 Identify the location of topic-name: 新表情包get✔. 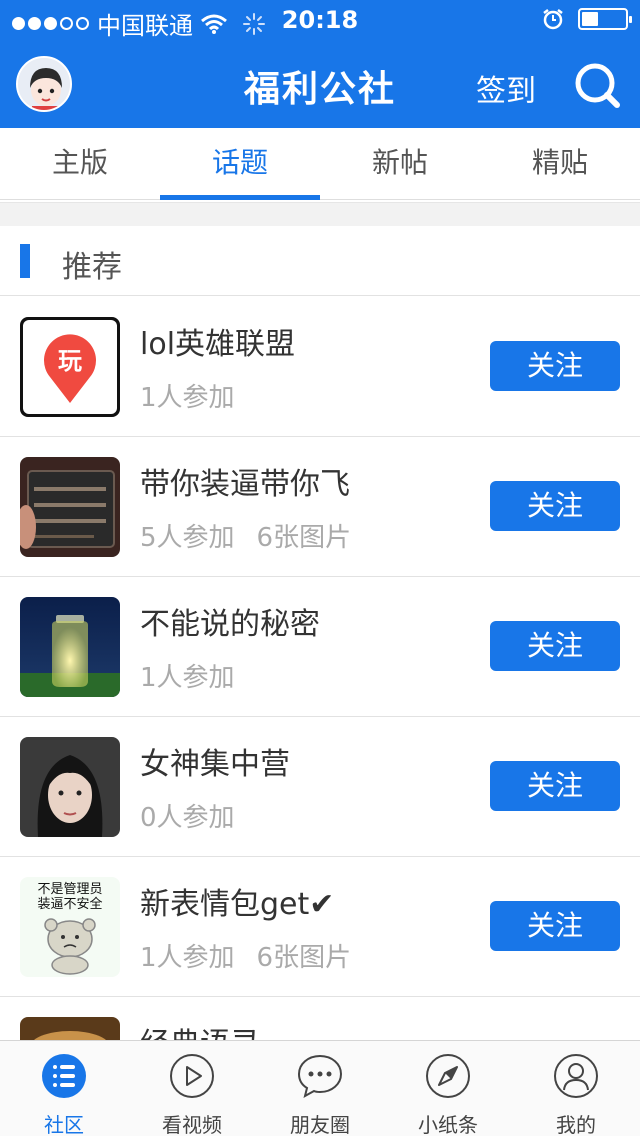
(237, 904).